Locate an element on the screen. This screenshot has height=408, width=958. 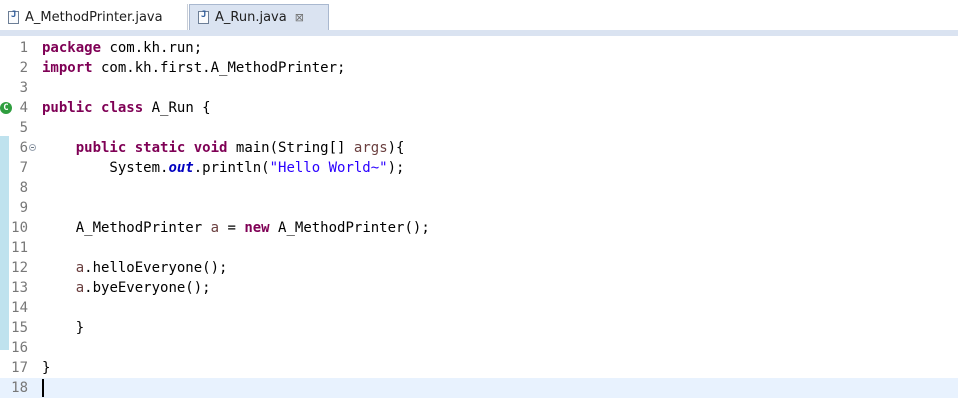
code-token: args is located at coordinates (370, 148).